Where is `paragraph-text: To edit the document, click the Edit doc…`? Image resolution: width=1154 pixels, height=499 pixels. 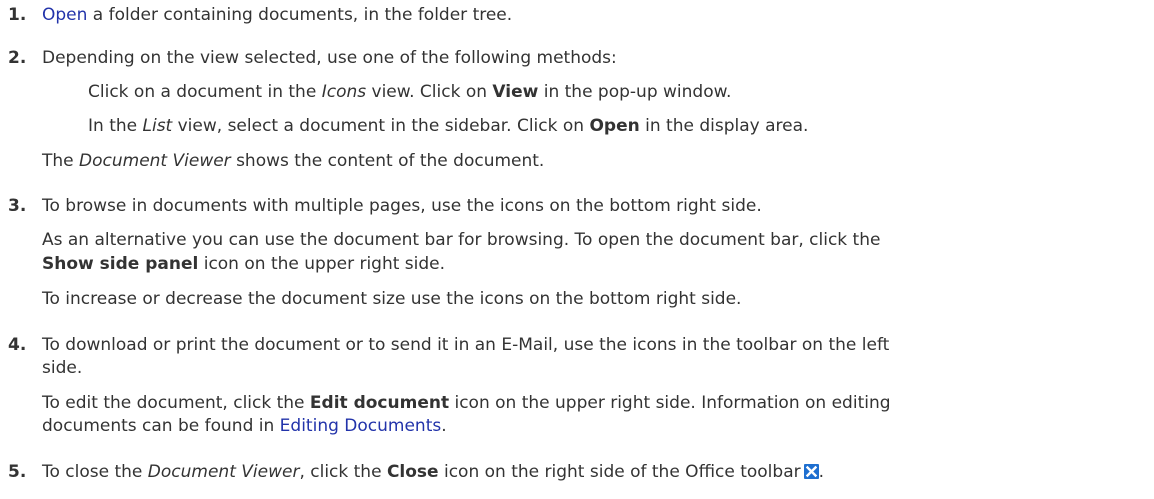 paragraph-text: To edit the document, click the Edit doc… is located at coordinates (466, 403).